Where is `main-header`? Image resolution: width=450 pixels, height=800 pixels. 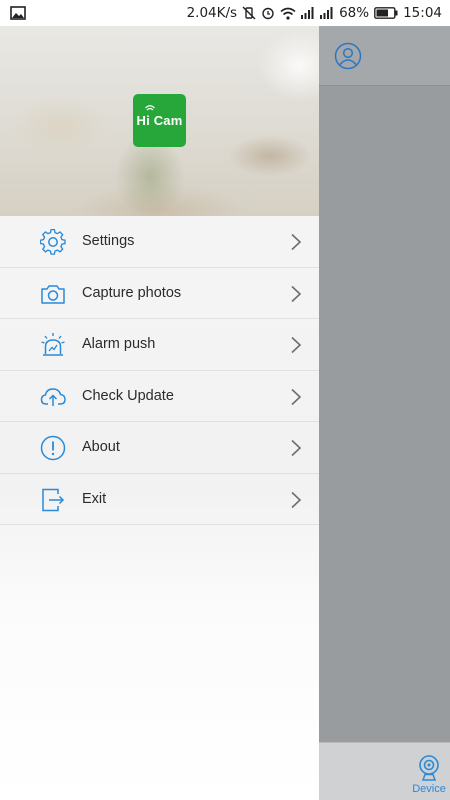
main-header is located at coordinates (384, 56).